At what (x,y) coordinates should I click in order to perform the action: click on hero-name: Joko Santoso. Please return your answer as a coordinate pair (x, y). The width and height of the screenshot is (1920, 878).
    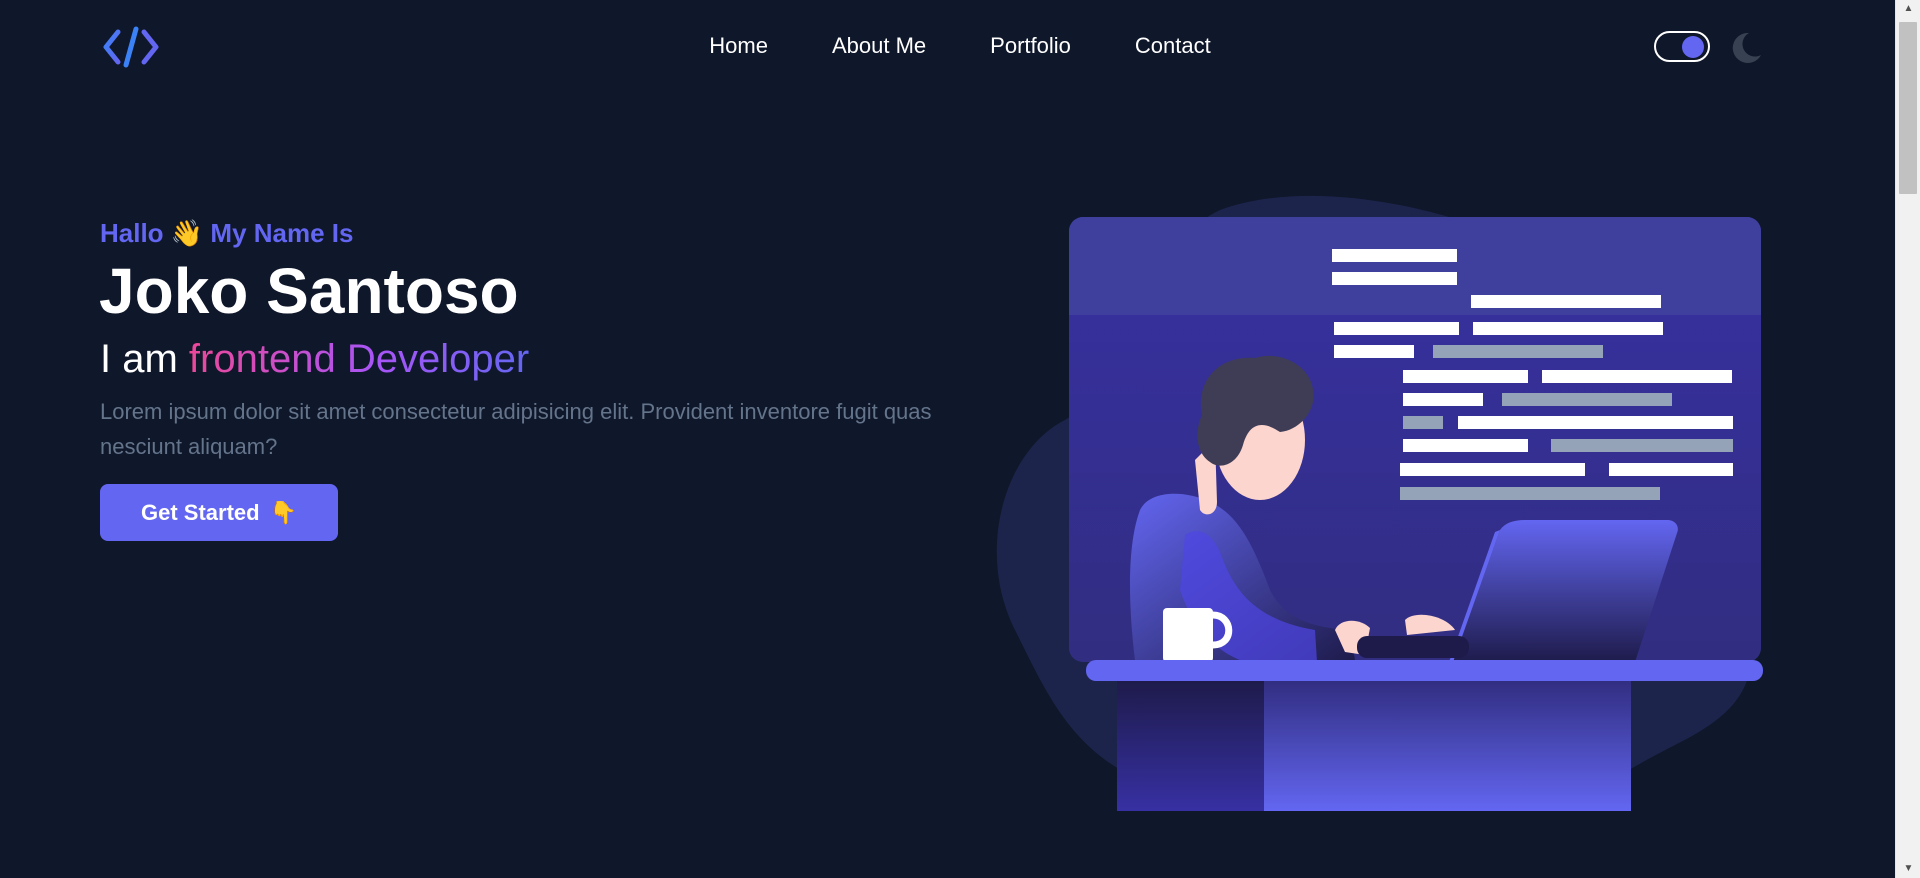
    Looking at the image, I should click on (309, 291).